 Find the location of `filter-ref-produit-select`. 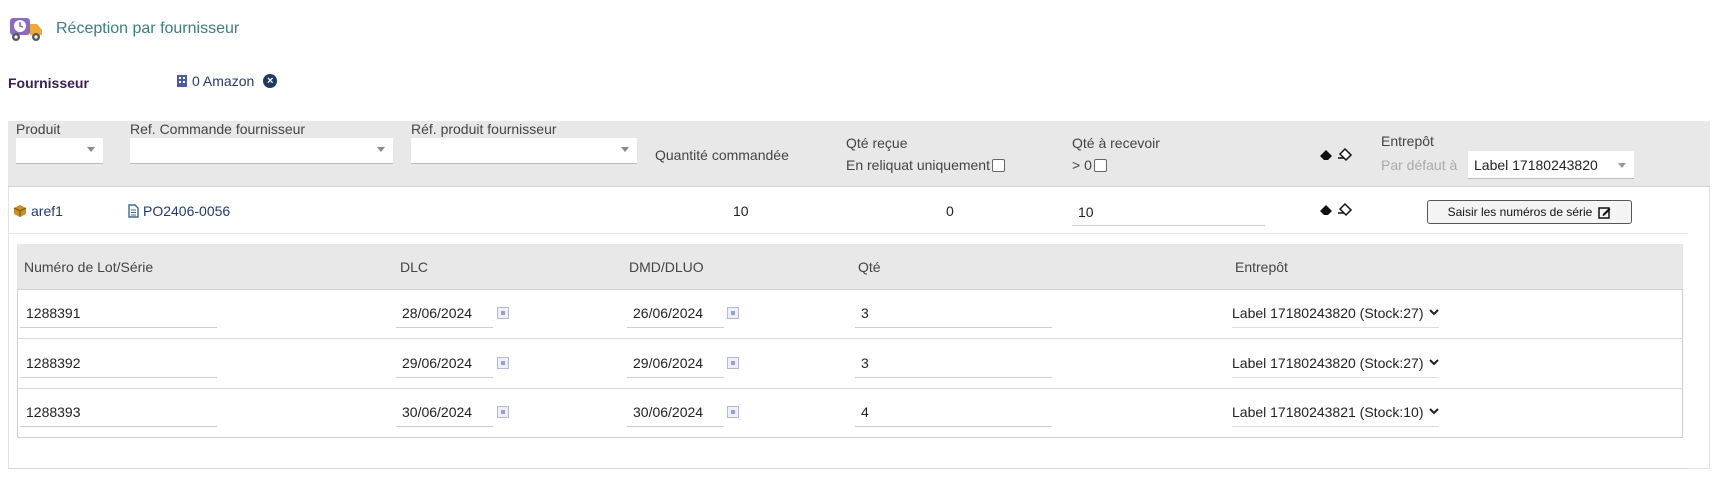

filter-ref-produit-select is located at coordinates (524, 151).